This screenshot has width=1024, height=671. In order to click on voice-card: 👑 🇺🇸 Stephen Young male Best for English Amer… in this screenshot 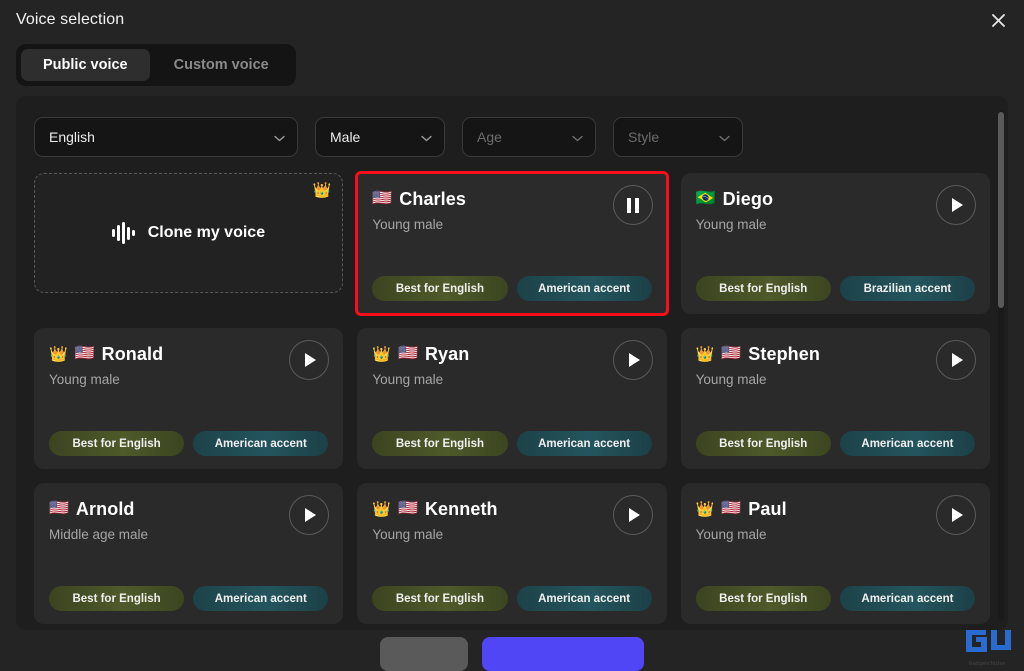, I will do `click(835, 398)`.